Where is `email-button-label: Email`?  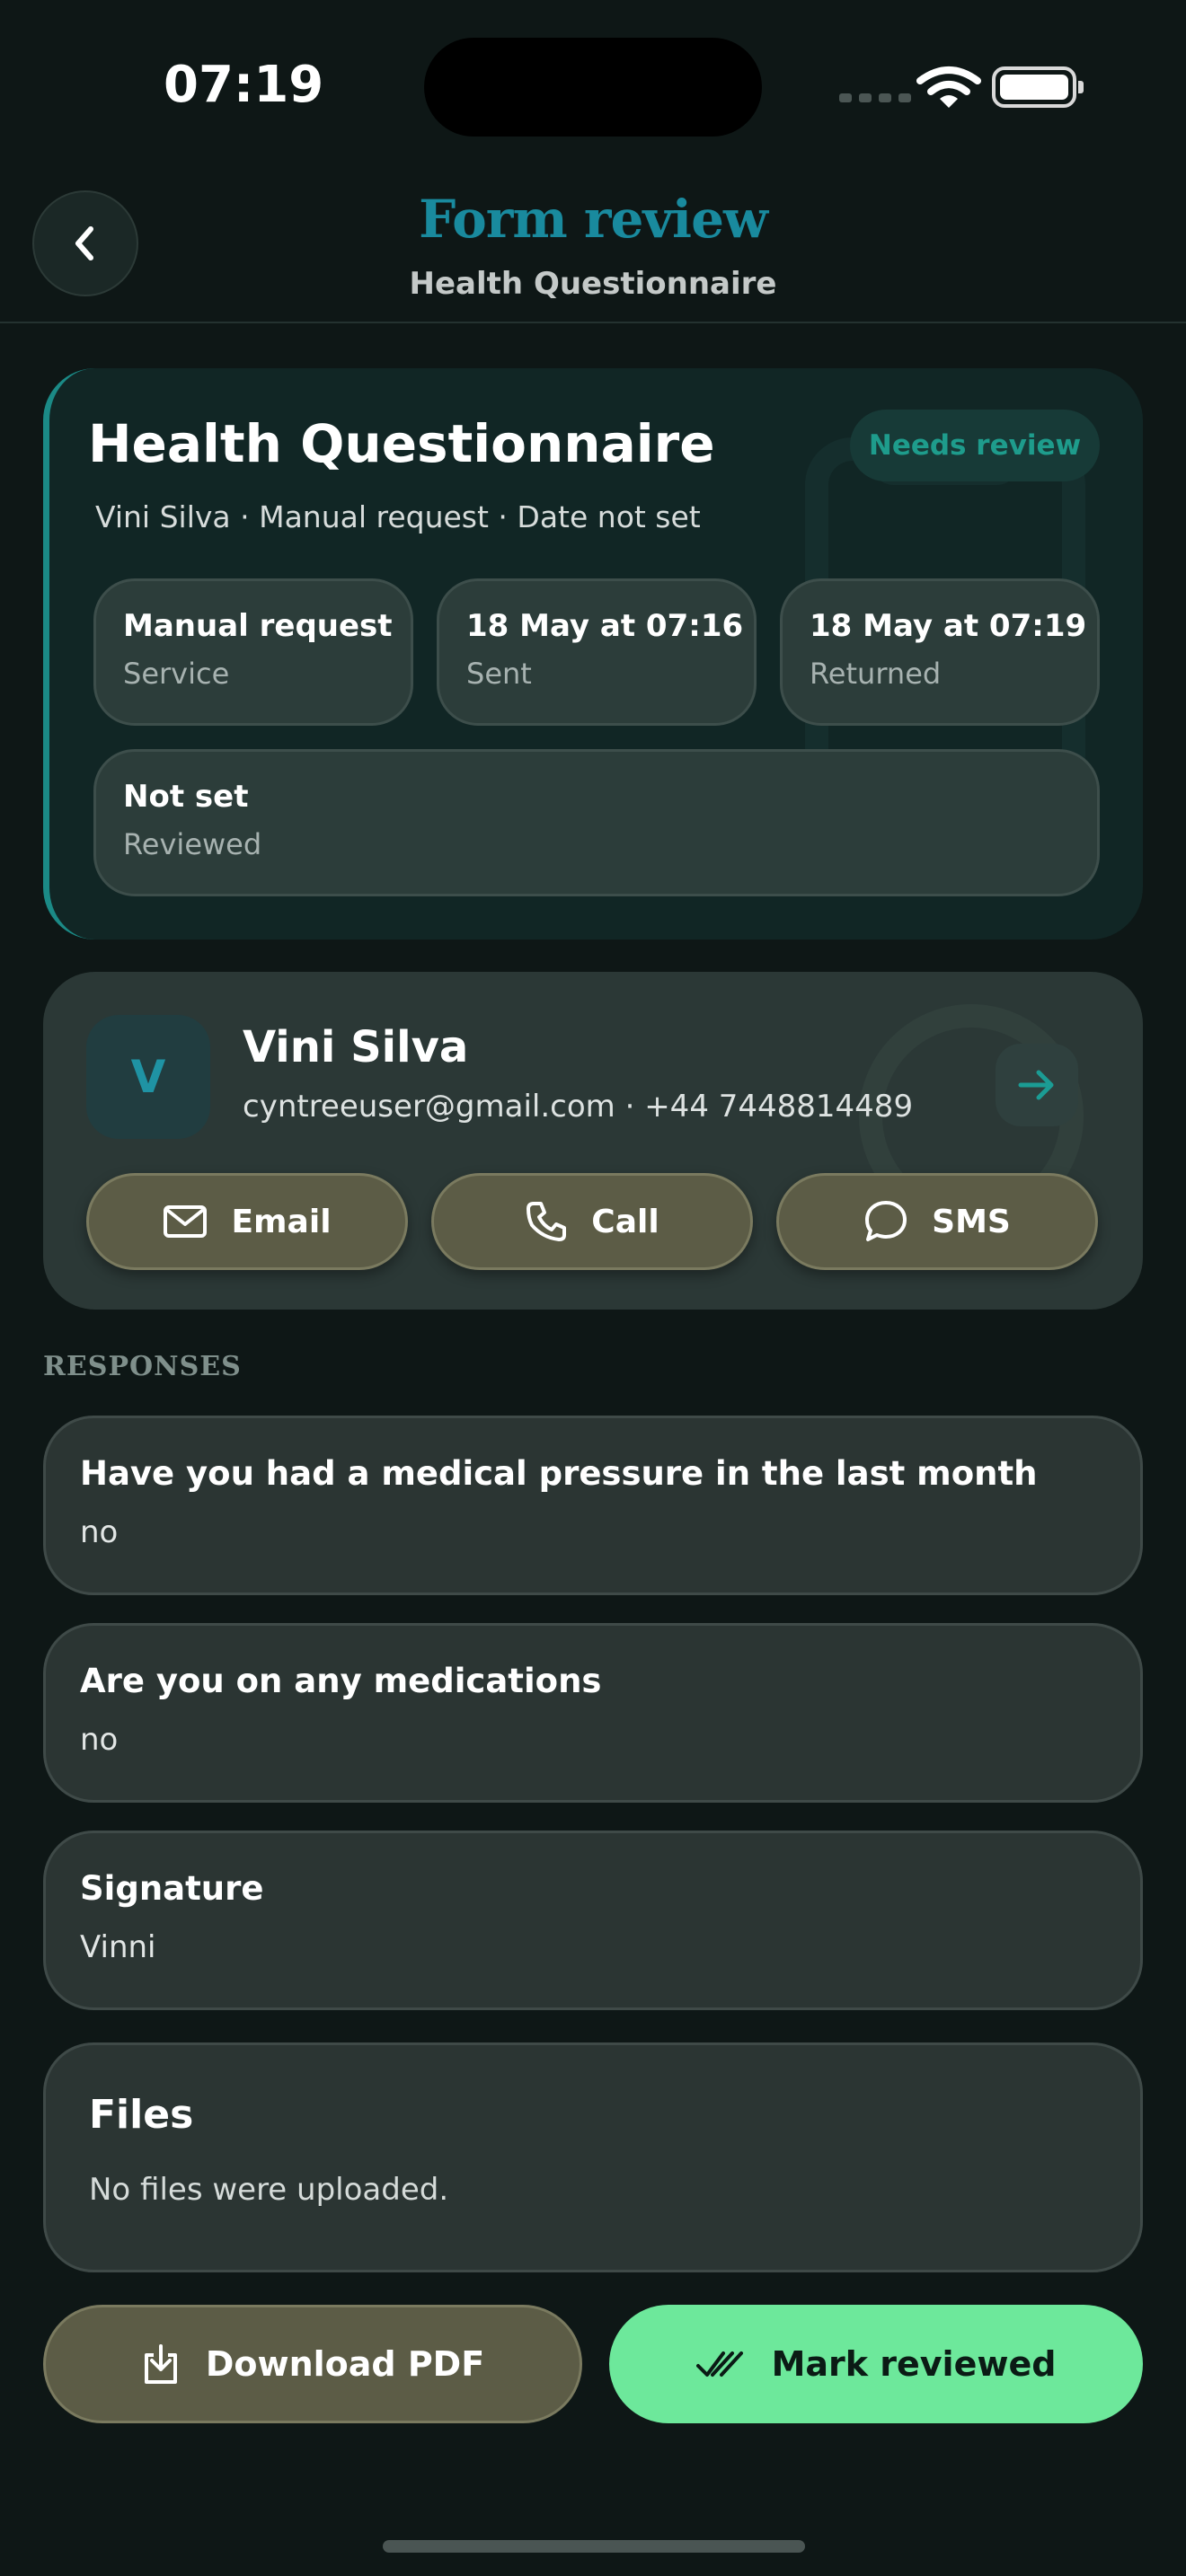
email-button-label: Email is located at coordinates (281, 1221).